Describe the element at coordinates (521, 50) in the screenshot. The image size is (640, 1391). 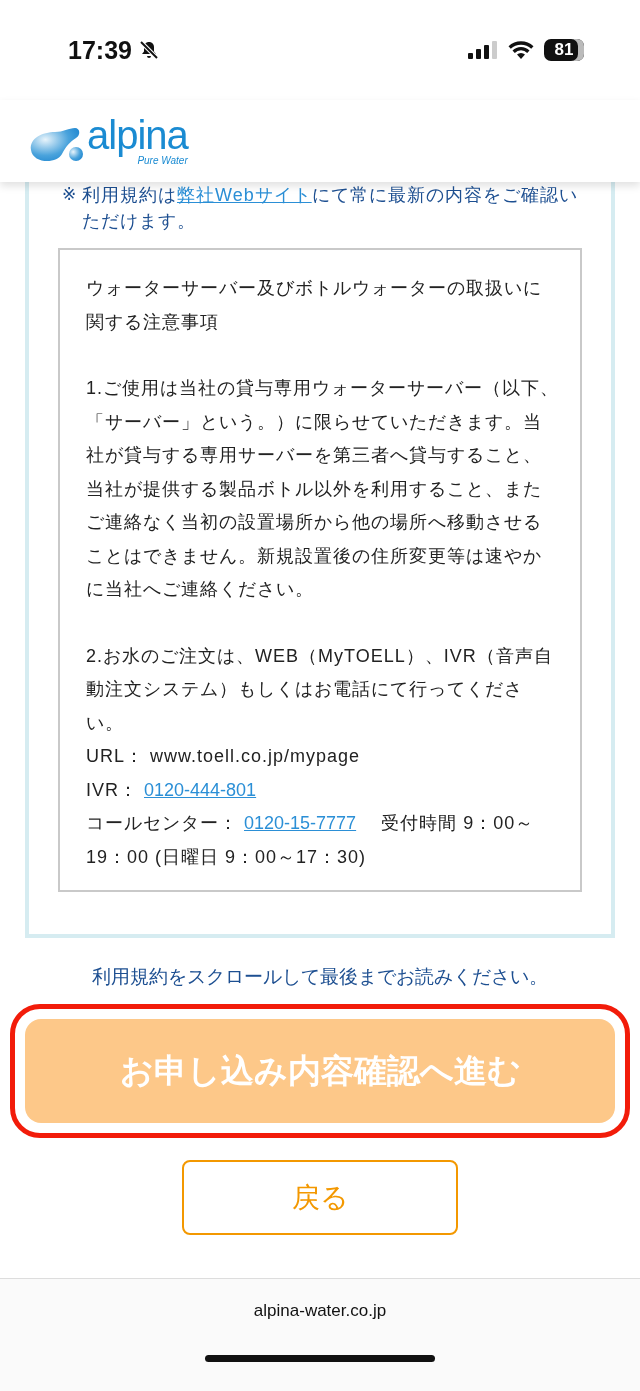
I see `wifi-icon` at that location.